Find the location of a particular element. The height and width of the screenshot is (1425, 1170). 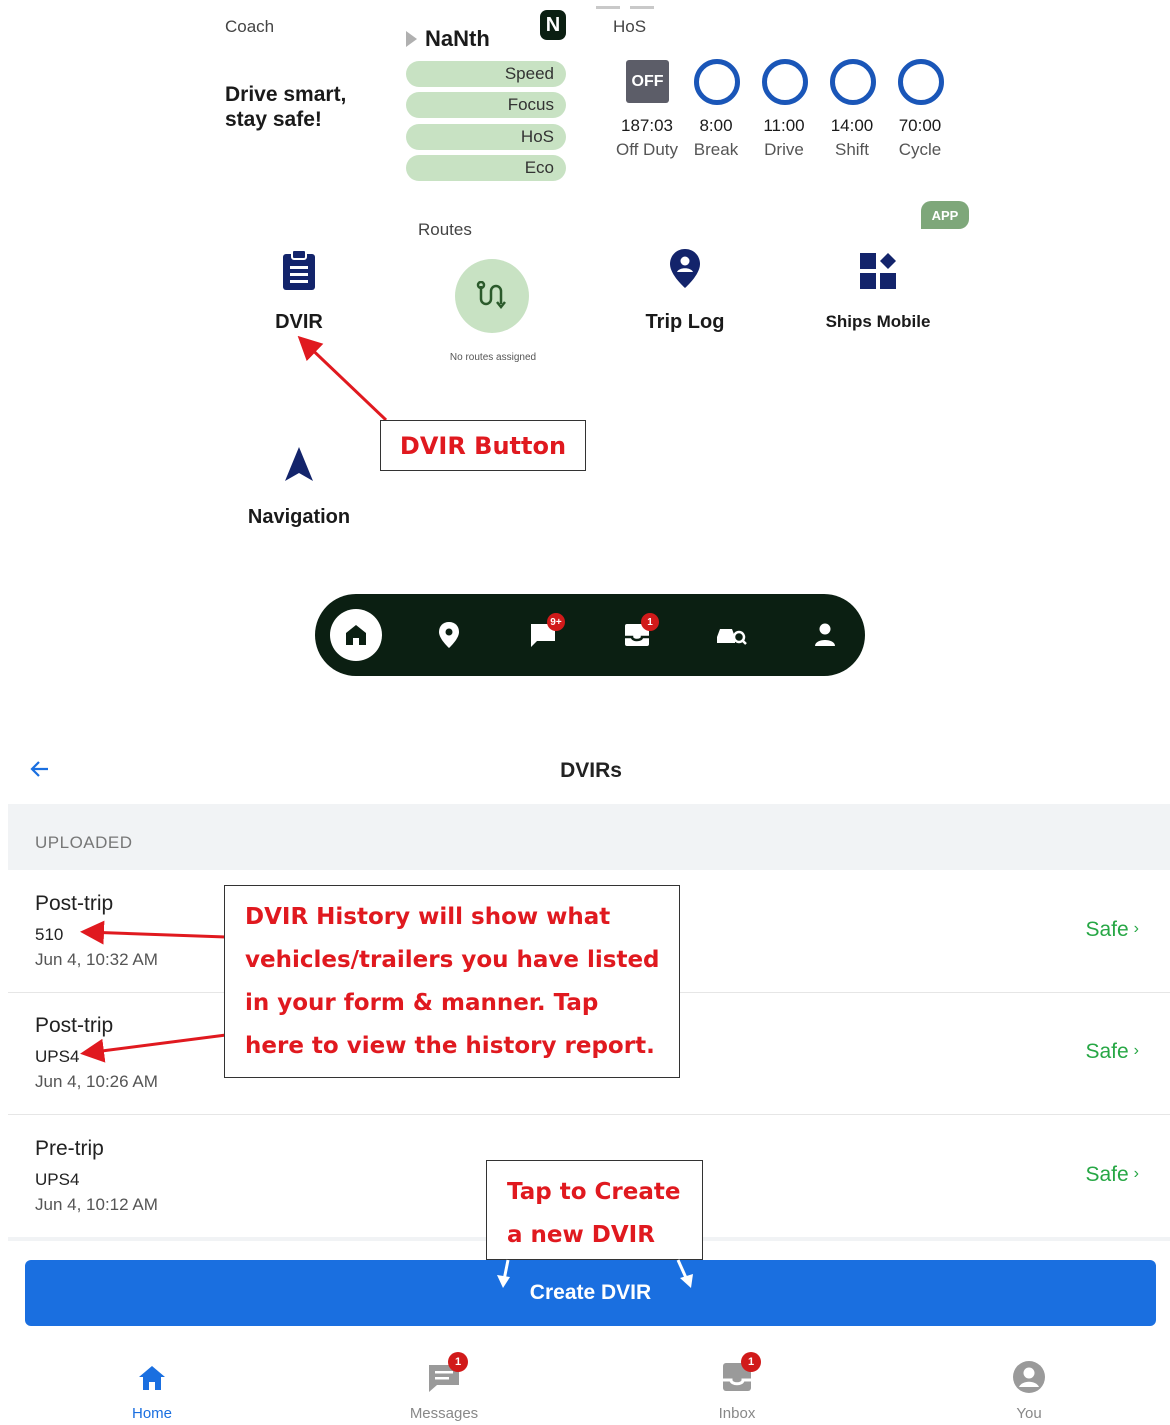

create-callout-line-1: Tap to Create is located at coordinates (594, 1192).